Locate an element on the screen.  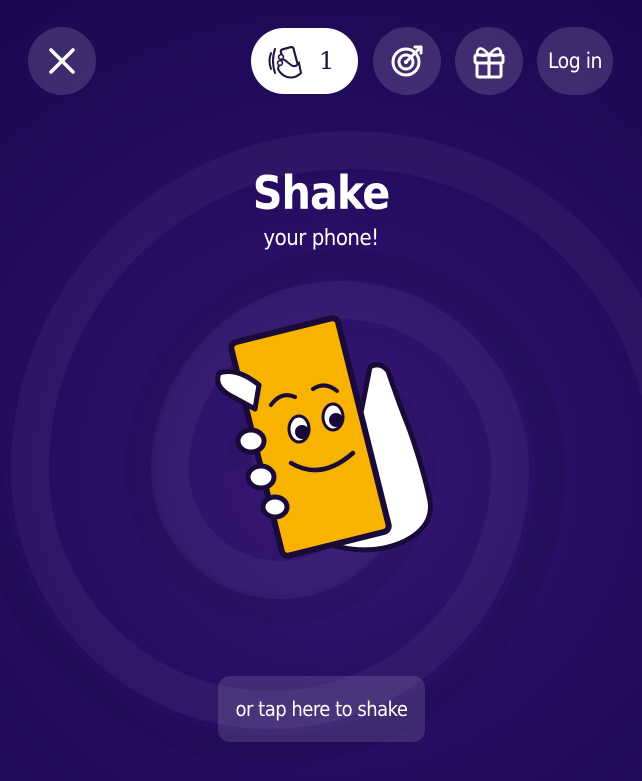
login-button: Log in is located at coordinates (575, 61).